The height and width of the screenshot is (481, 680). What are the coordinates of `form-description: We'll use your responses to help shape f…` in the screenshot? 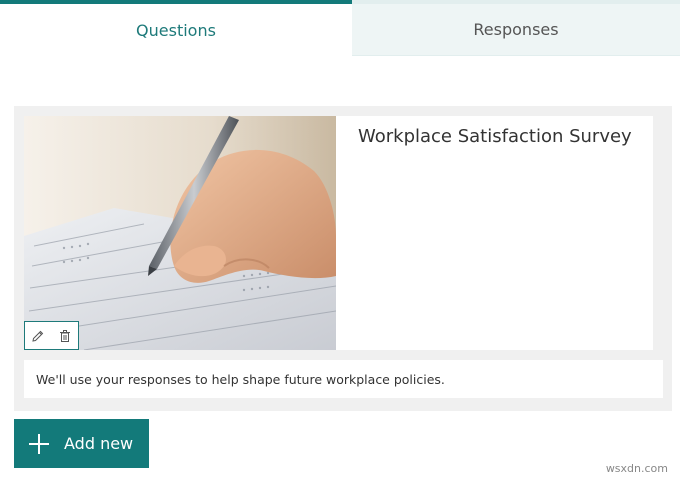 It's located at (343, 379).